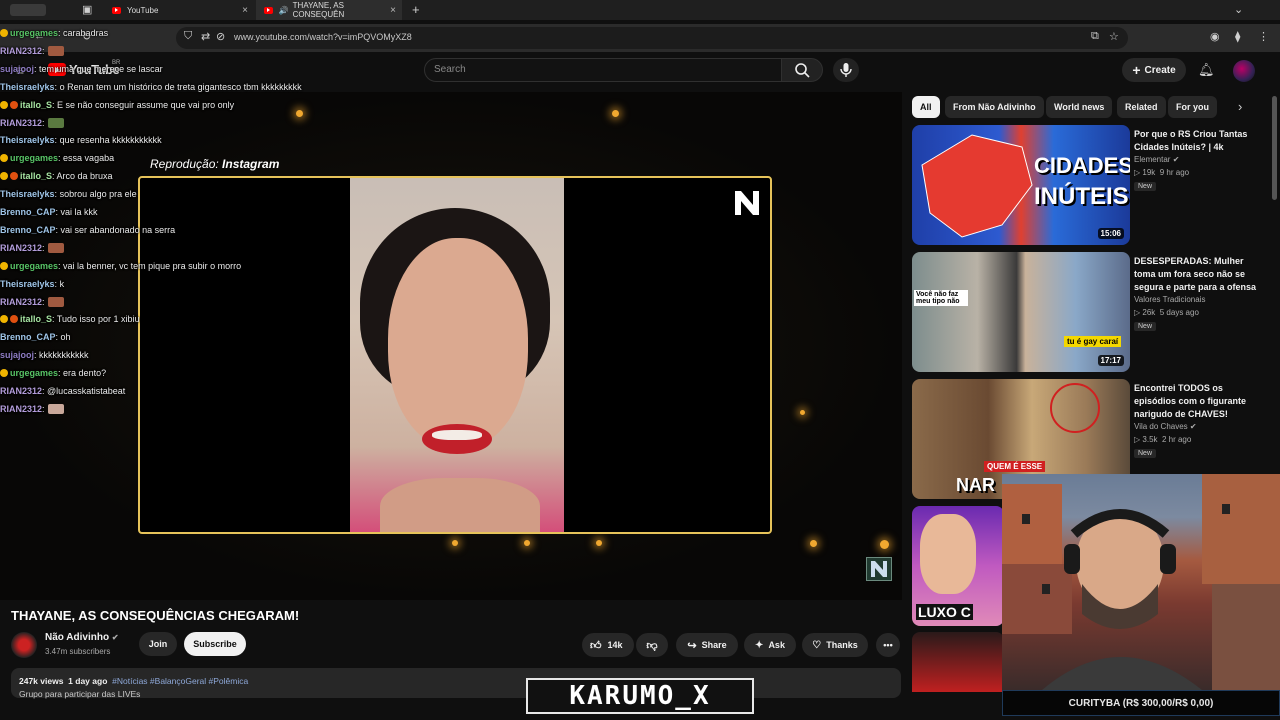 The width and height of the screenshot is (1280, 720). I want to click on chip-world-news: World news, so click(1079, 107).